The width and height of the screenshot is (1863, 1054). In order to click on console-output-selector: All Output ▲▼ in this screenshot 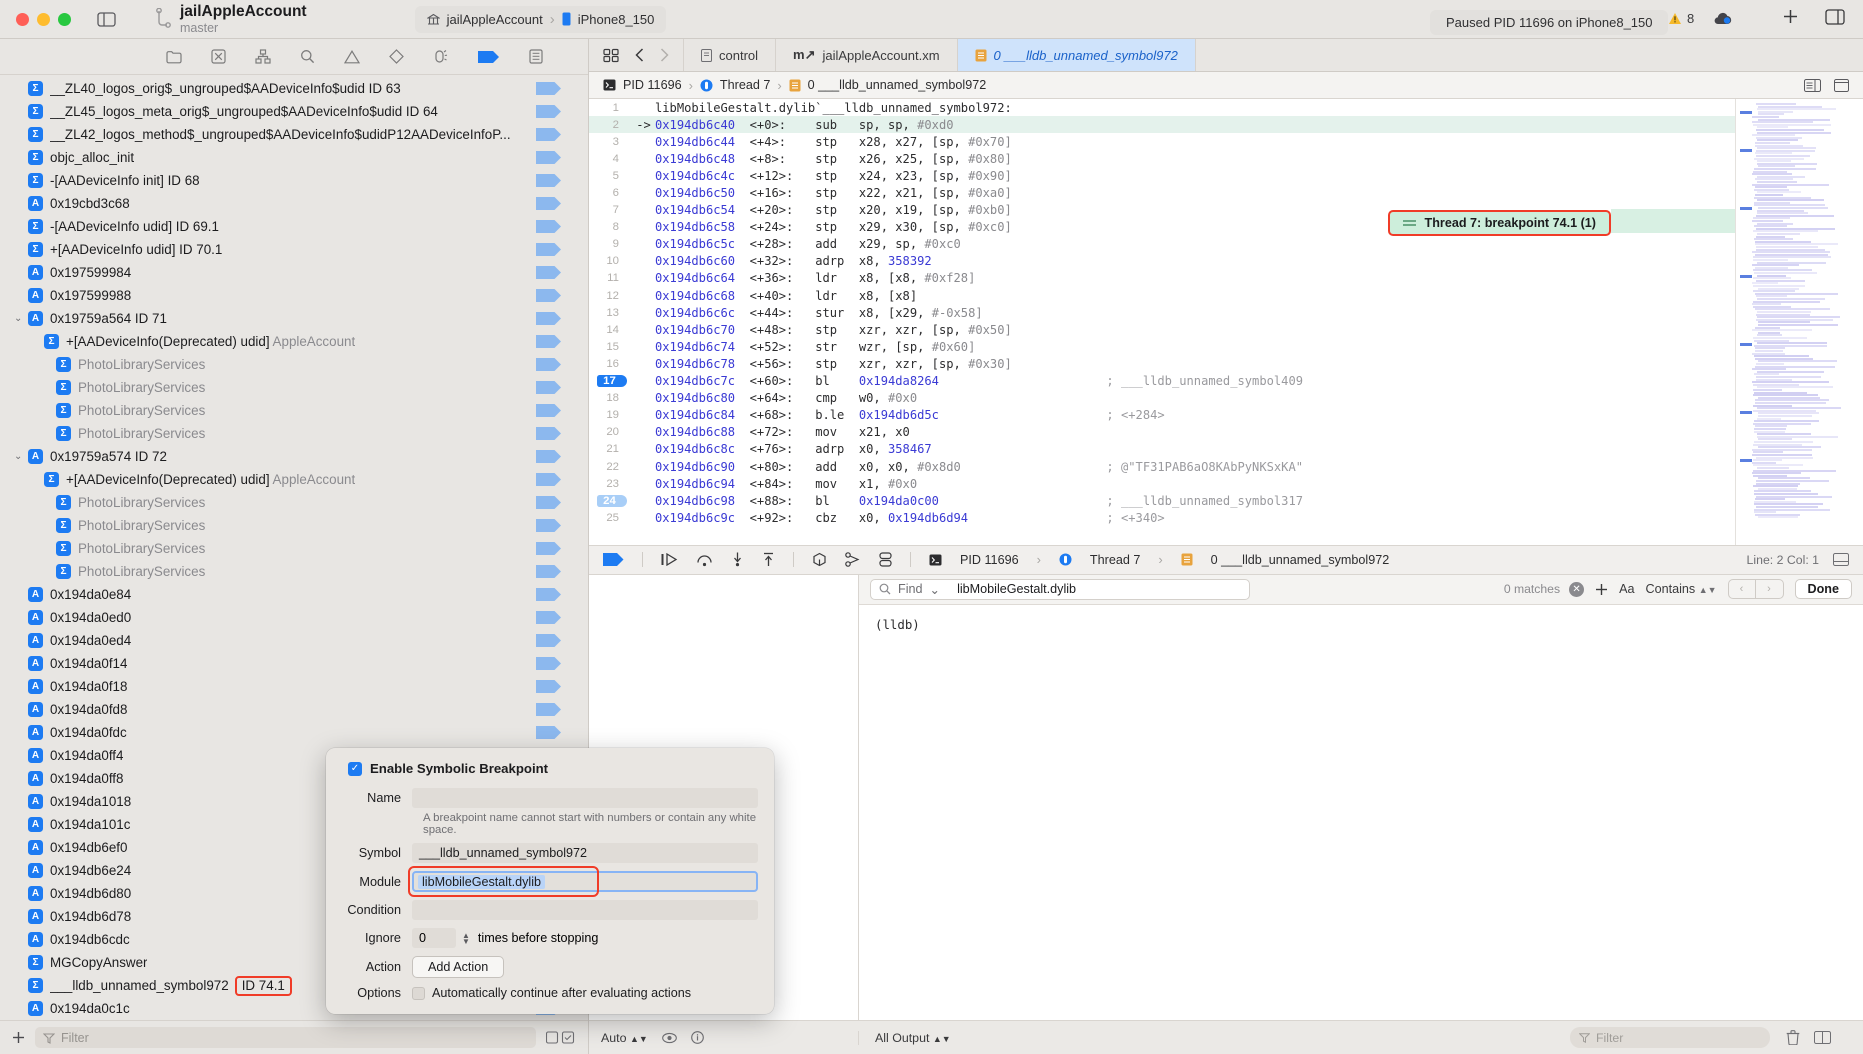, I will do `click(913, 1038)`.